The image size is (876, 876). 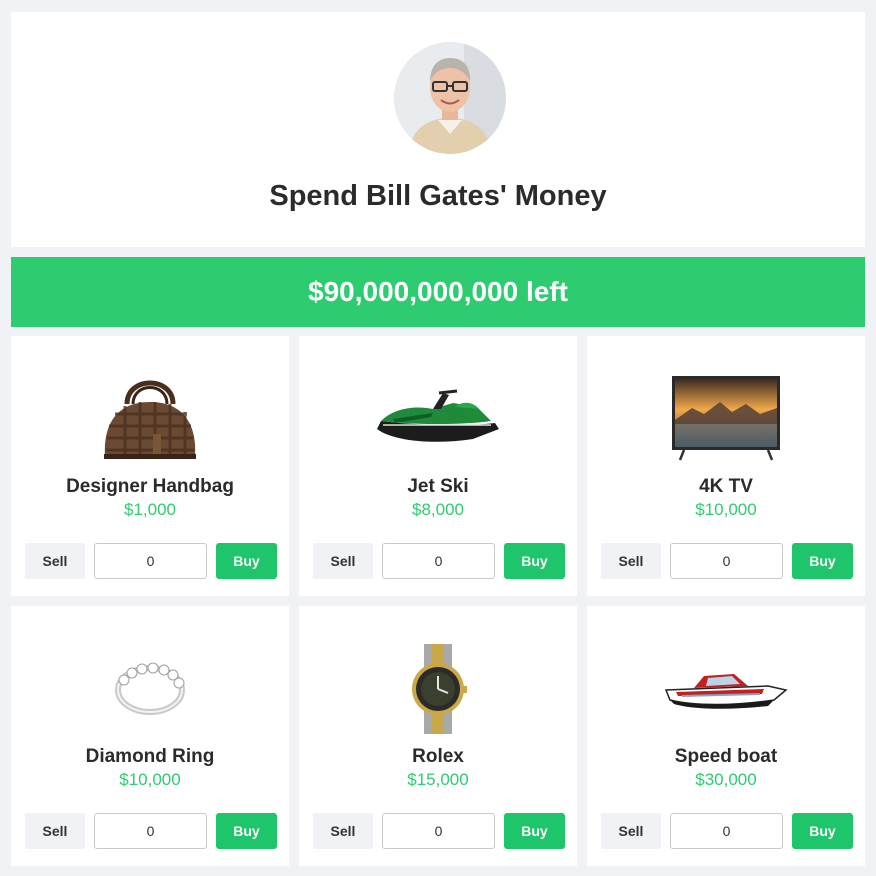 I want to click on money-left-bar: $90,000,000,000 left, so click(x=438, y=292).